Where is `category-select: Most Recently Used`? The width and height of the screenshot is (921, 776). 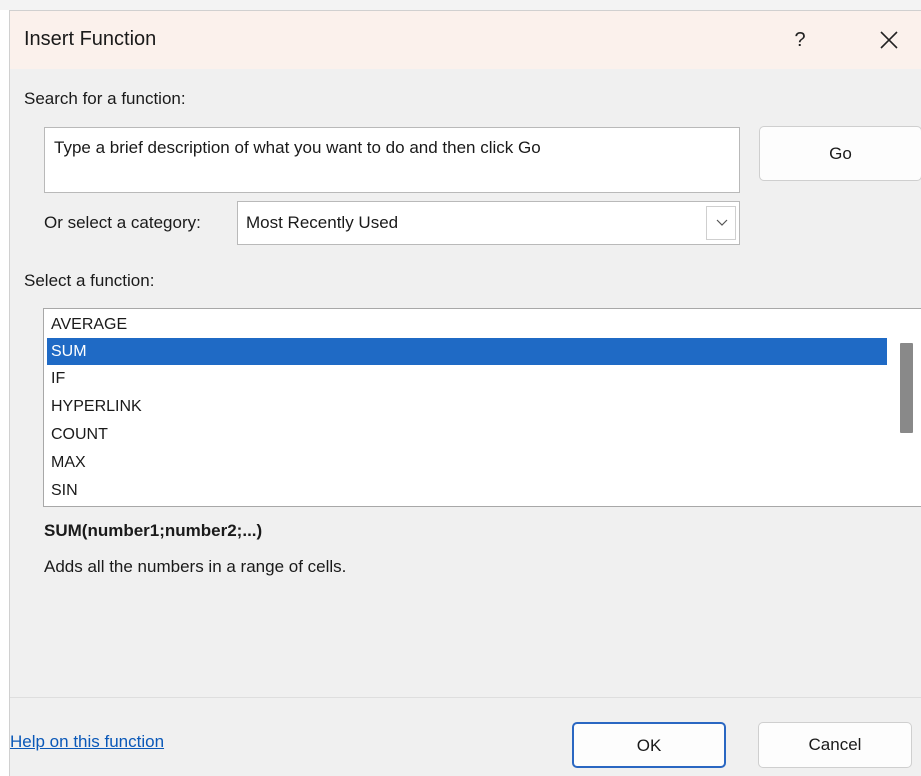
category-select: Most Recently Used is located at coordinates (488, 223).